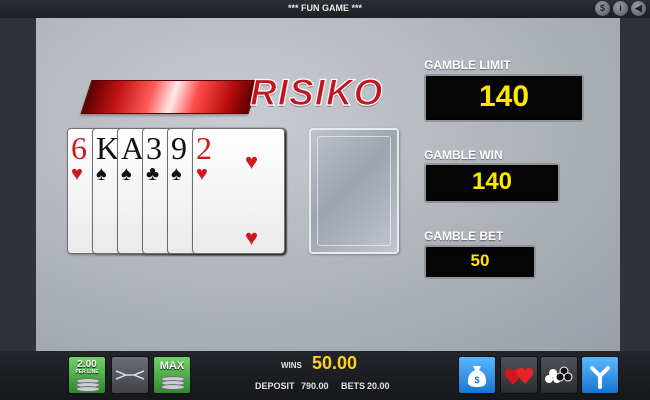 This screenshot has height=400, width=650. Describe the element at coordinates (504, 98) in the screenshot. I see `gamble-limit-value: 140` at that location.